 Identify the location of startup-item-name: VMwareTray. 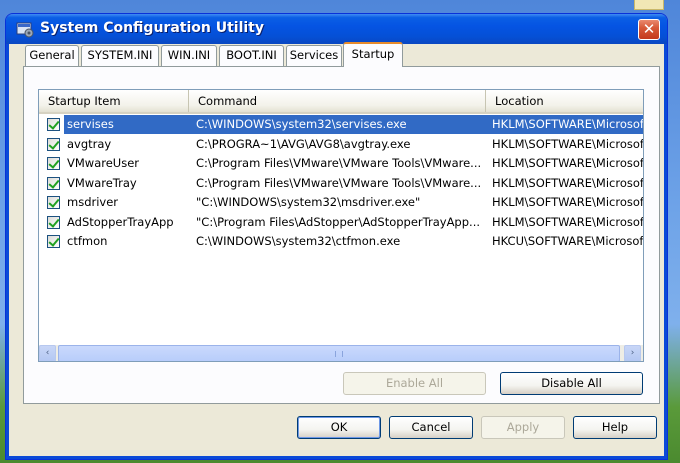
(102, 182).